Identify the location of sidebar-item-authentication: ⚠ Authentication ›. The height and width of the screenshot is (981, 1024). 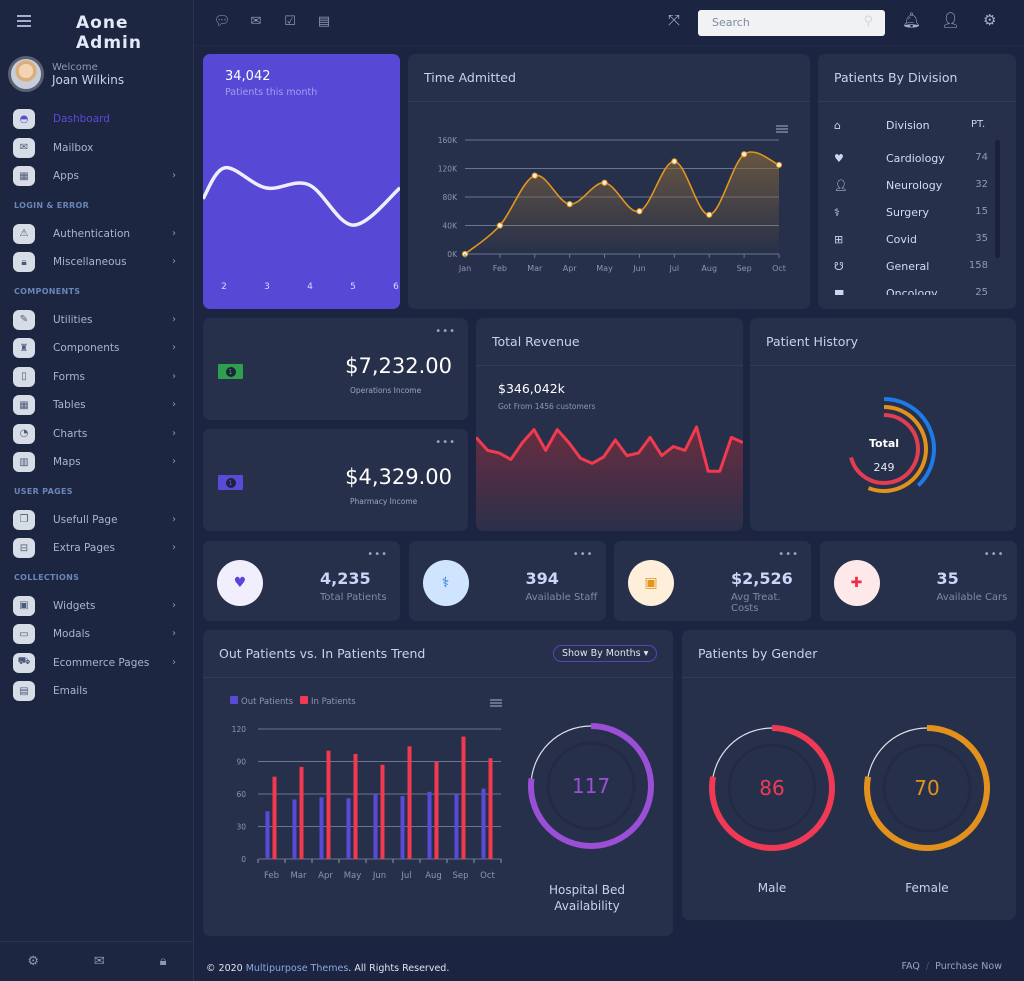
(97, 234).